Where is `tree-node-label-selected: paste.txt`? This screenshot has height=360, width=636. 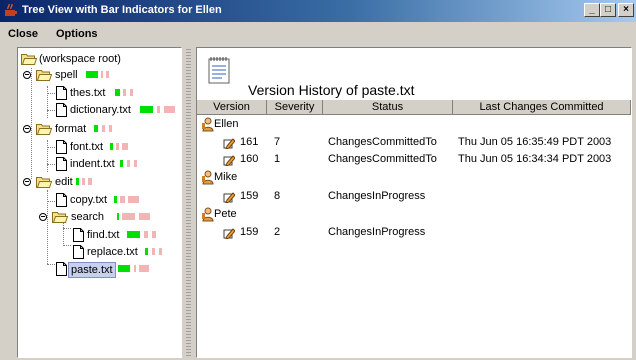 tree-node-label-selected: paste.txt is located at coordinates (92, 270).